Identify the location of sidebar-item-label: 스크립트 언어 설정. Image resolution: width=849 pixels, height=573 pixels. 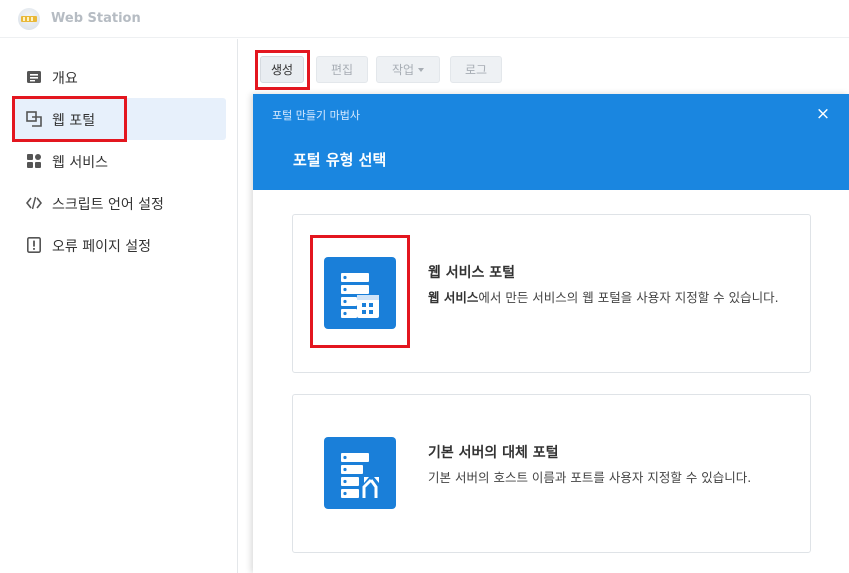
(108, 205).